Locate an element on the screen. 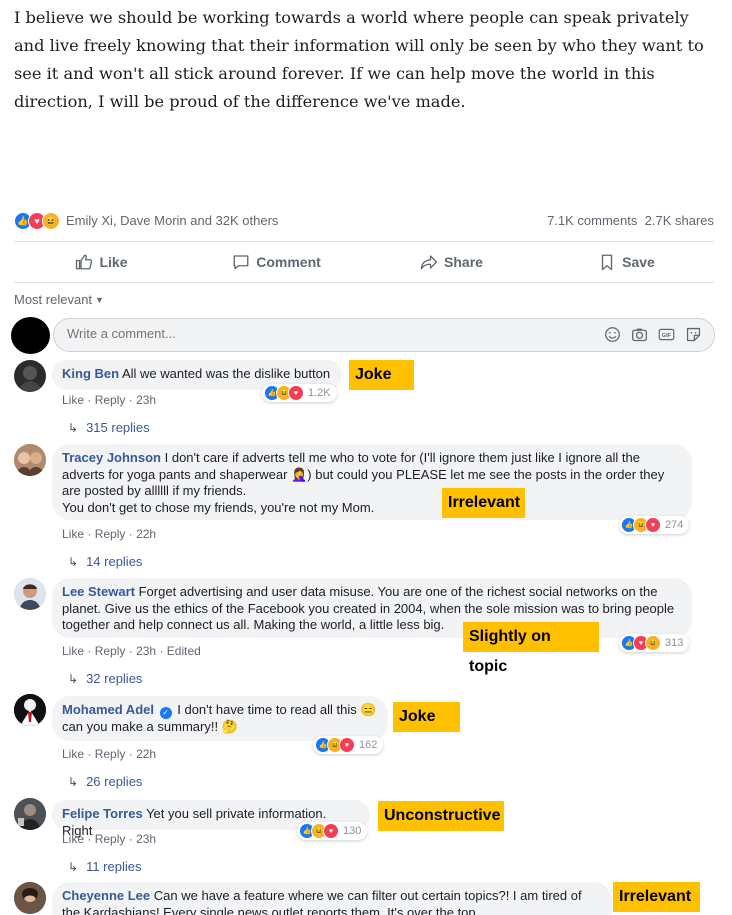  save-label: Save is located at coordinates (638, 262).